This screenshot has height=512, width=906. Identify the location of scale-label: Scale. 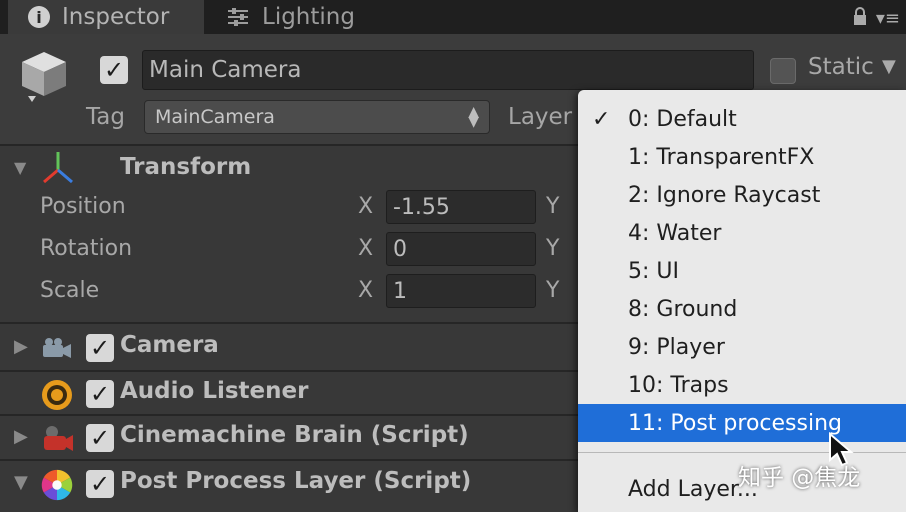
(70, 290).